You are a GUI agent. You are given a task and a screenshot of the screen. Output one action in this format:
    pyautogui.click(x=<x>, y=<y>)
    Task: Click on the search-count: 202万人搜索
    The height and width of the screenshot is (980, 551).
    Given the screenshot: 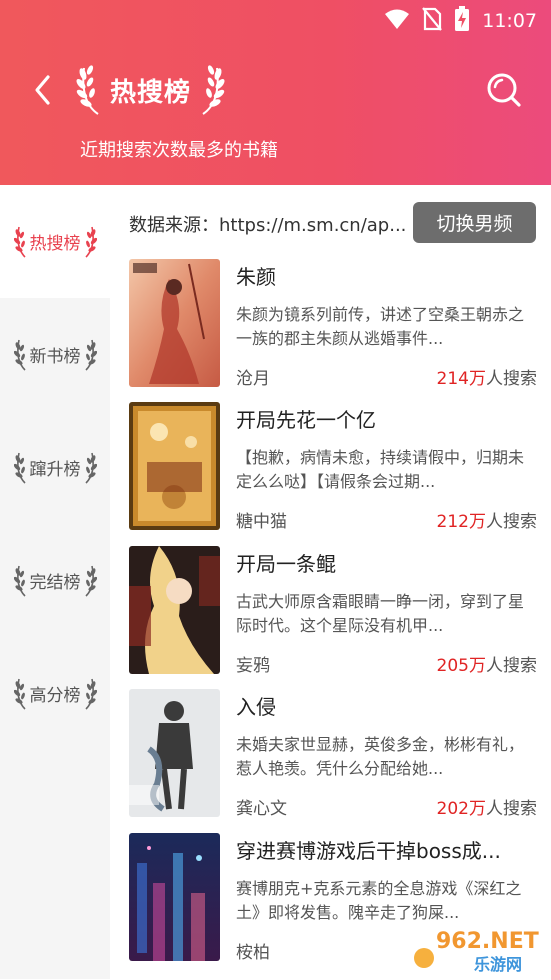 What is the action you would take?
    pyautogui.click(x=487, y=806)
    